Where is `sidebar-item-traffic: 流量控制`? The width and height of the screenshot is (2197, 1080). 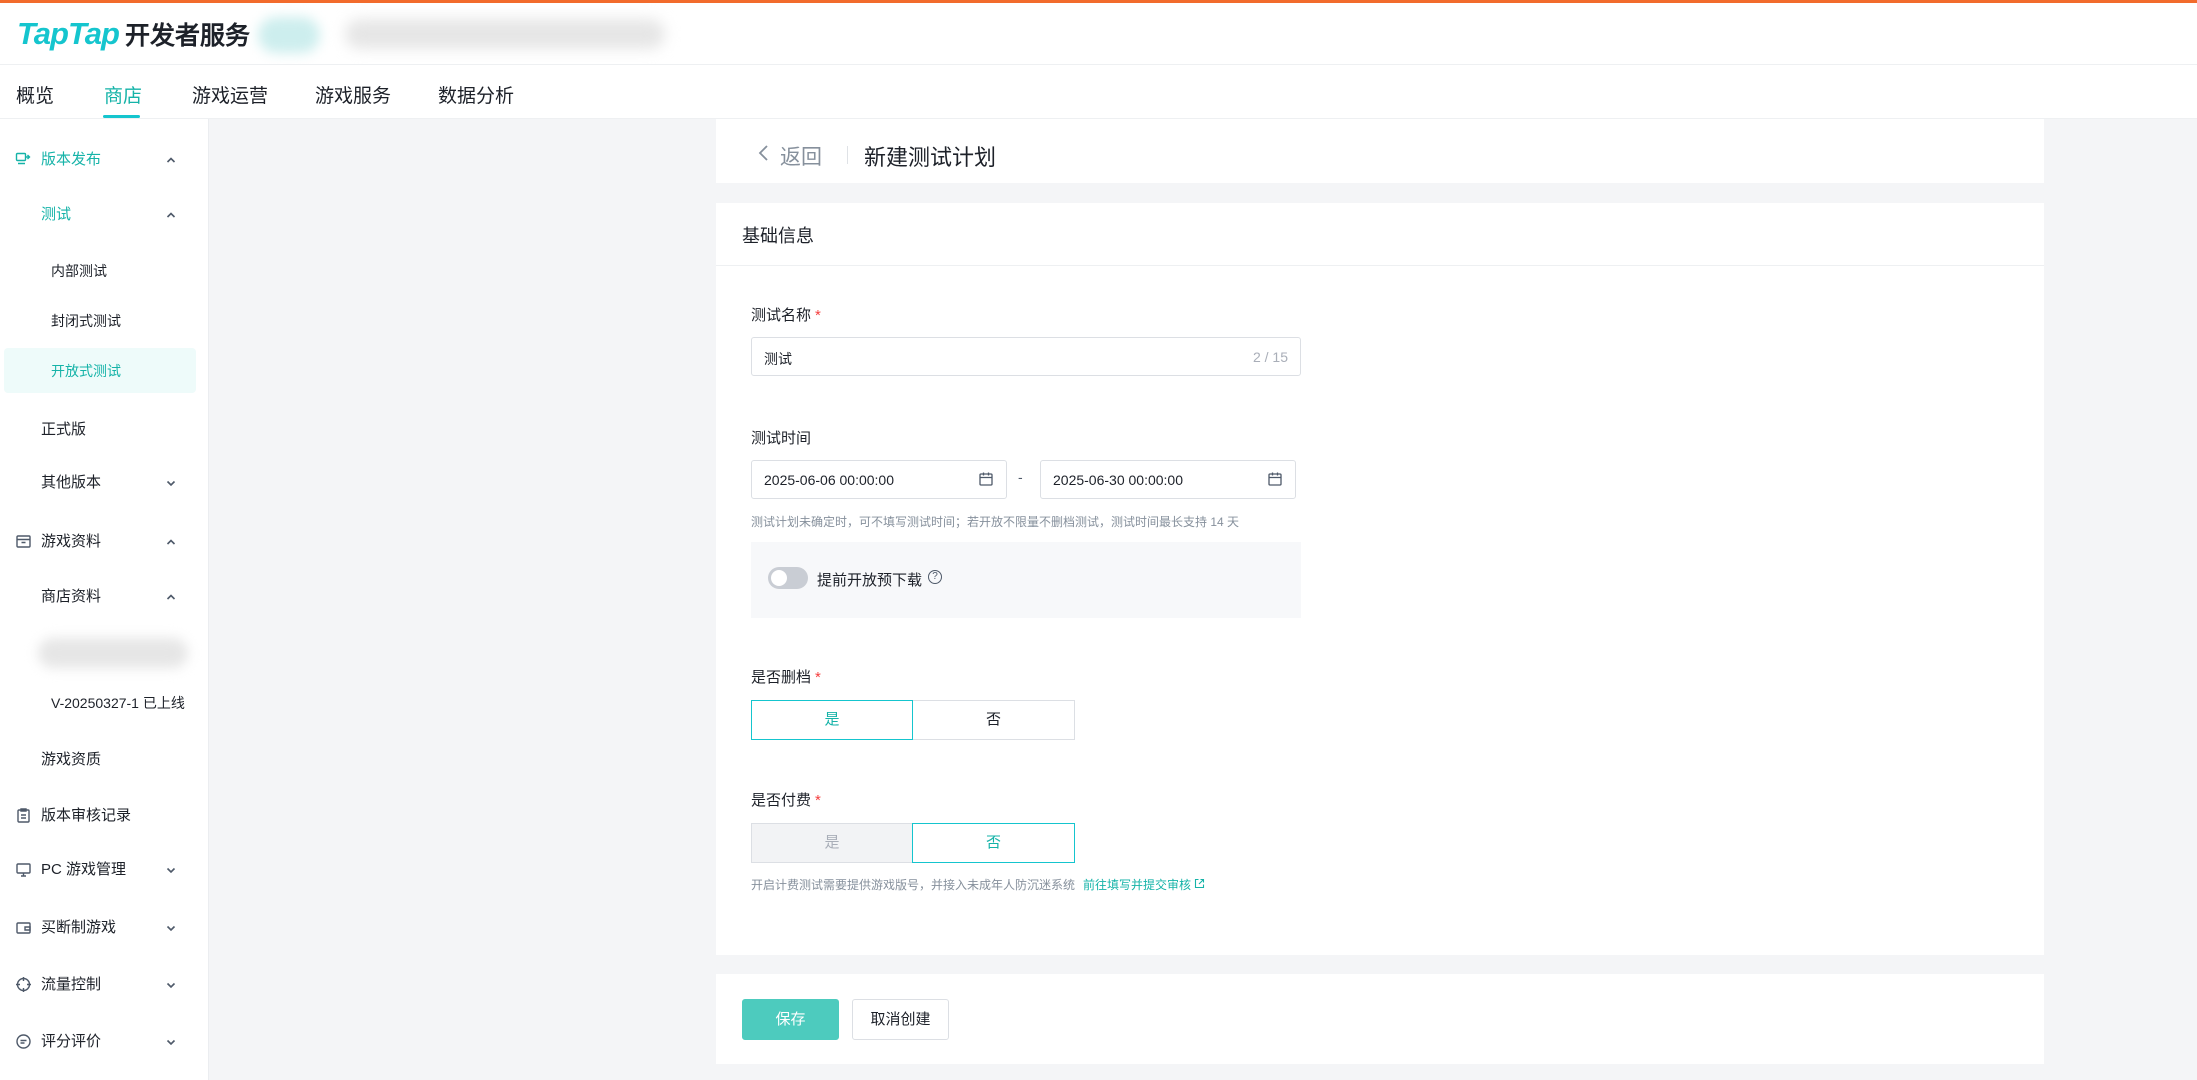
sidebar-item-traffic: 流量控制 is located at coordinates (71, 985).